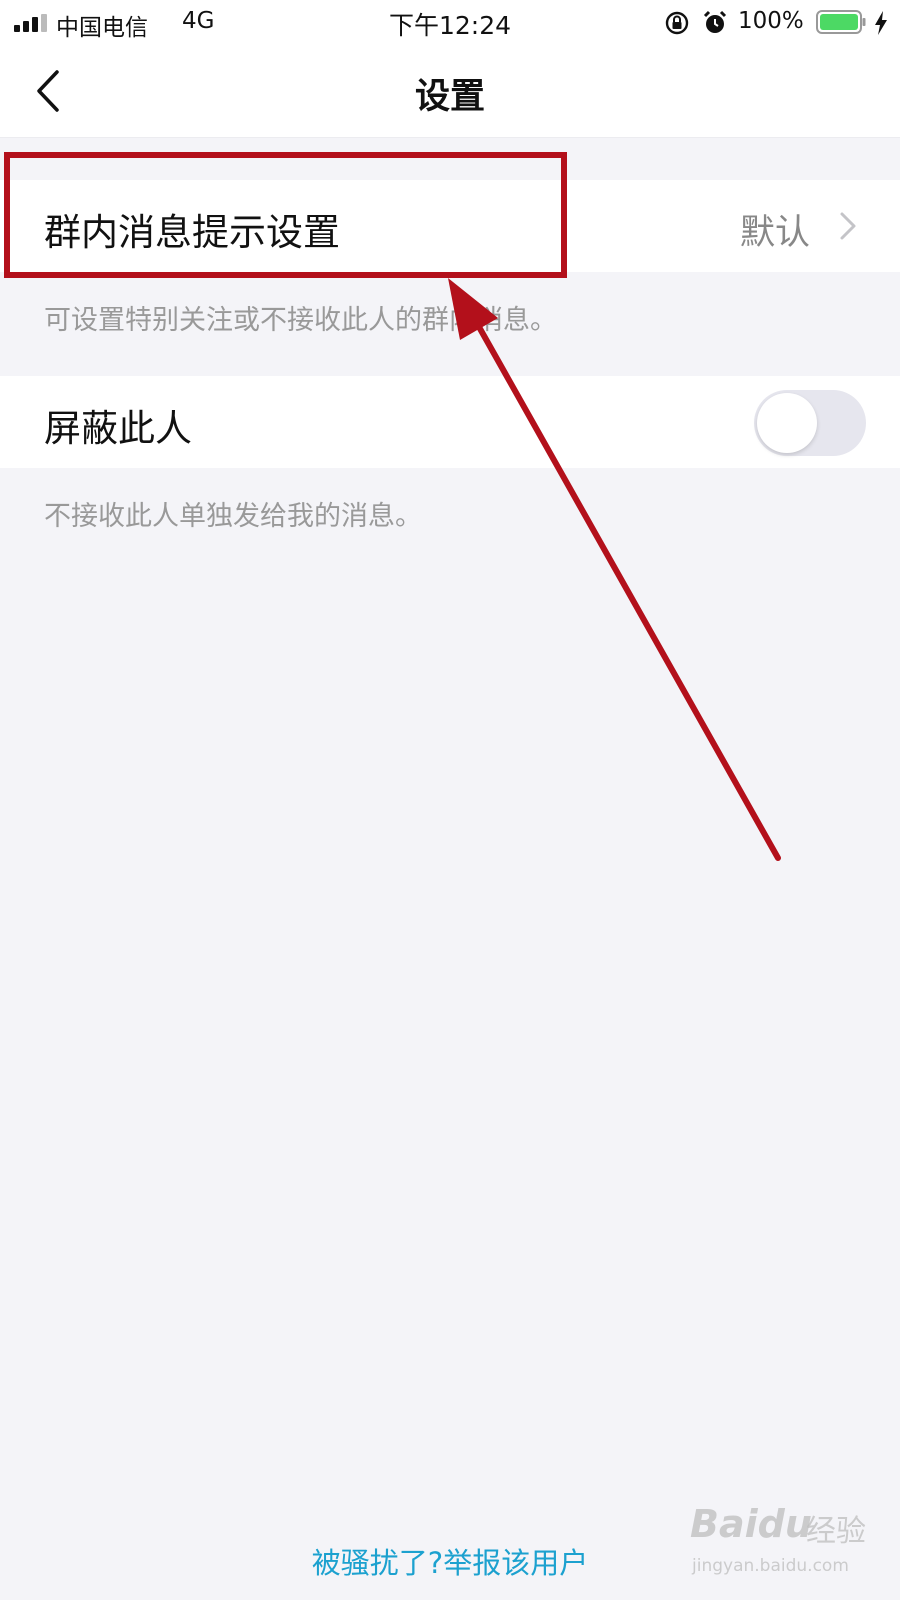  Describe the element at coordinates (233, 516) in the screenshot. I see `block-user-hint: 不接收此人单独发给我的消息。` at that location.